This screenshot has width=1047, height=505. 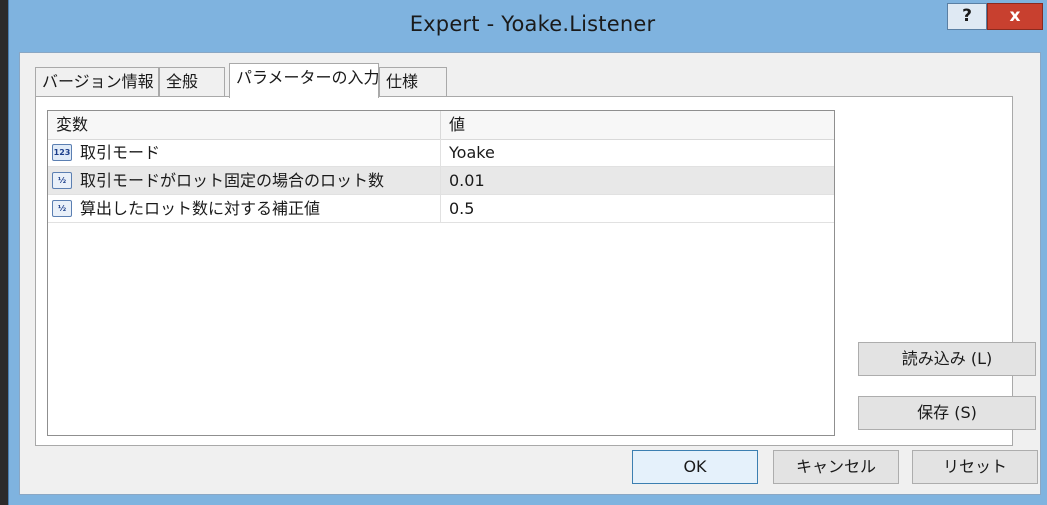 What do you see at coordinates (97, 82) in the screenshot?
I see `tab-version-info: バージョン情報` at bounding box center [97, 82].